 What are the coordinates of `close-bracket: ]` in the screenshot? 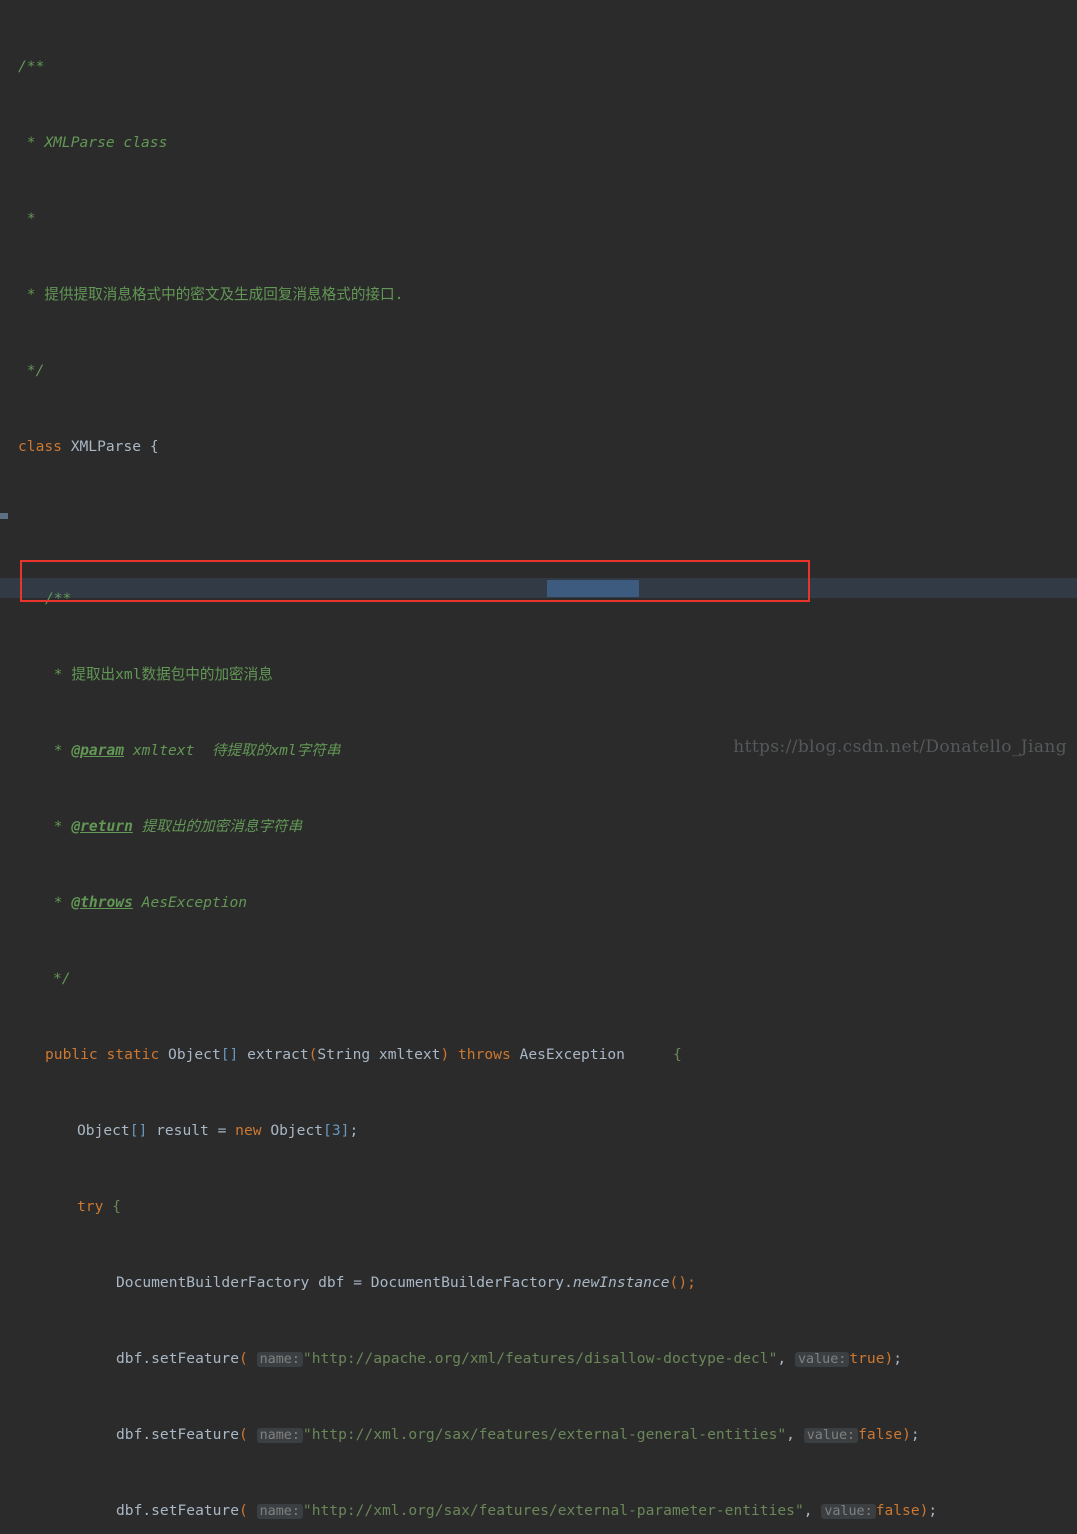 It's located at (345, 1130).